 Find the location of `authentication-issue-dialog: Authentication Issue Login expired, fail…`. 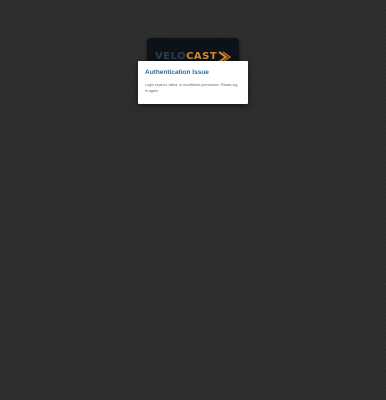

authentication-issue-dialog: Authentication Issue Login expired, fail… is located at coordinates (193, 82).